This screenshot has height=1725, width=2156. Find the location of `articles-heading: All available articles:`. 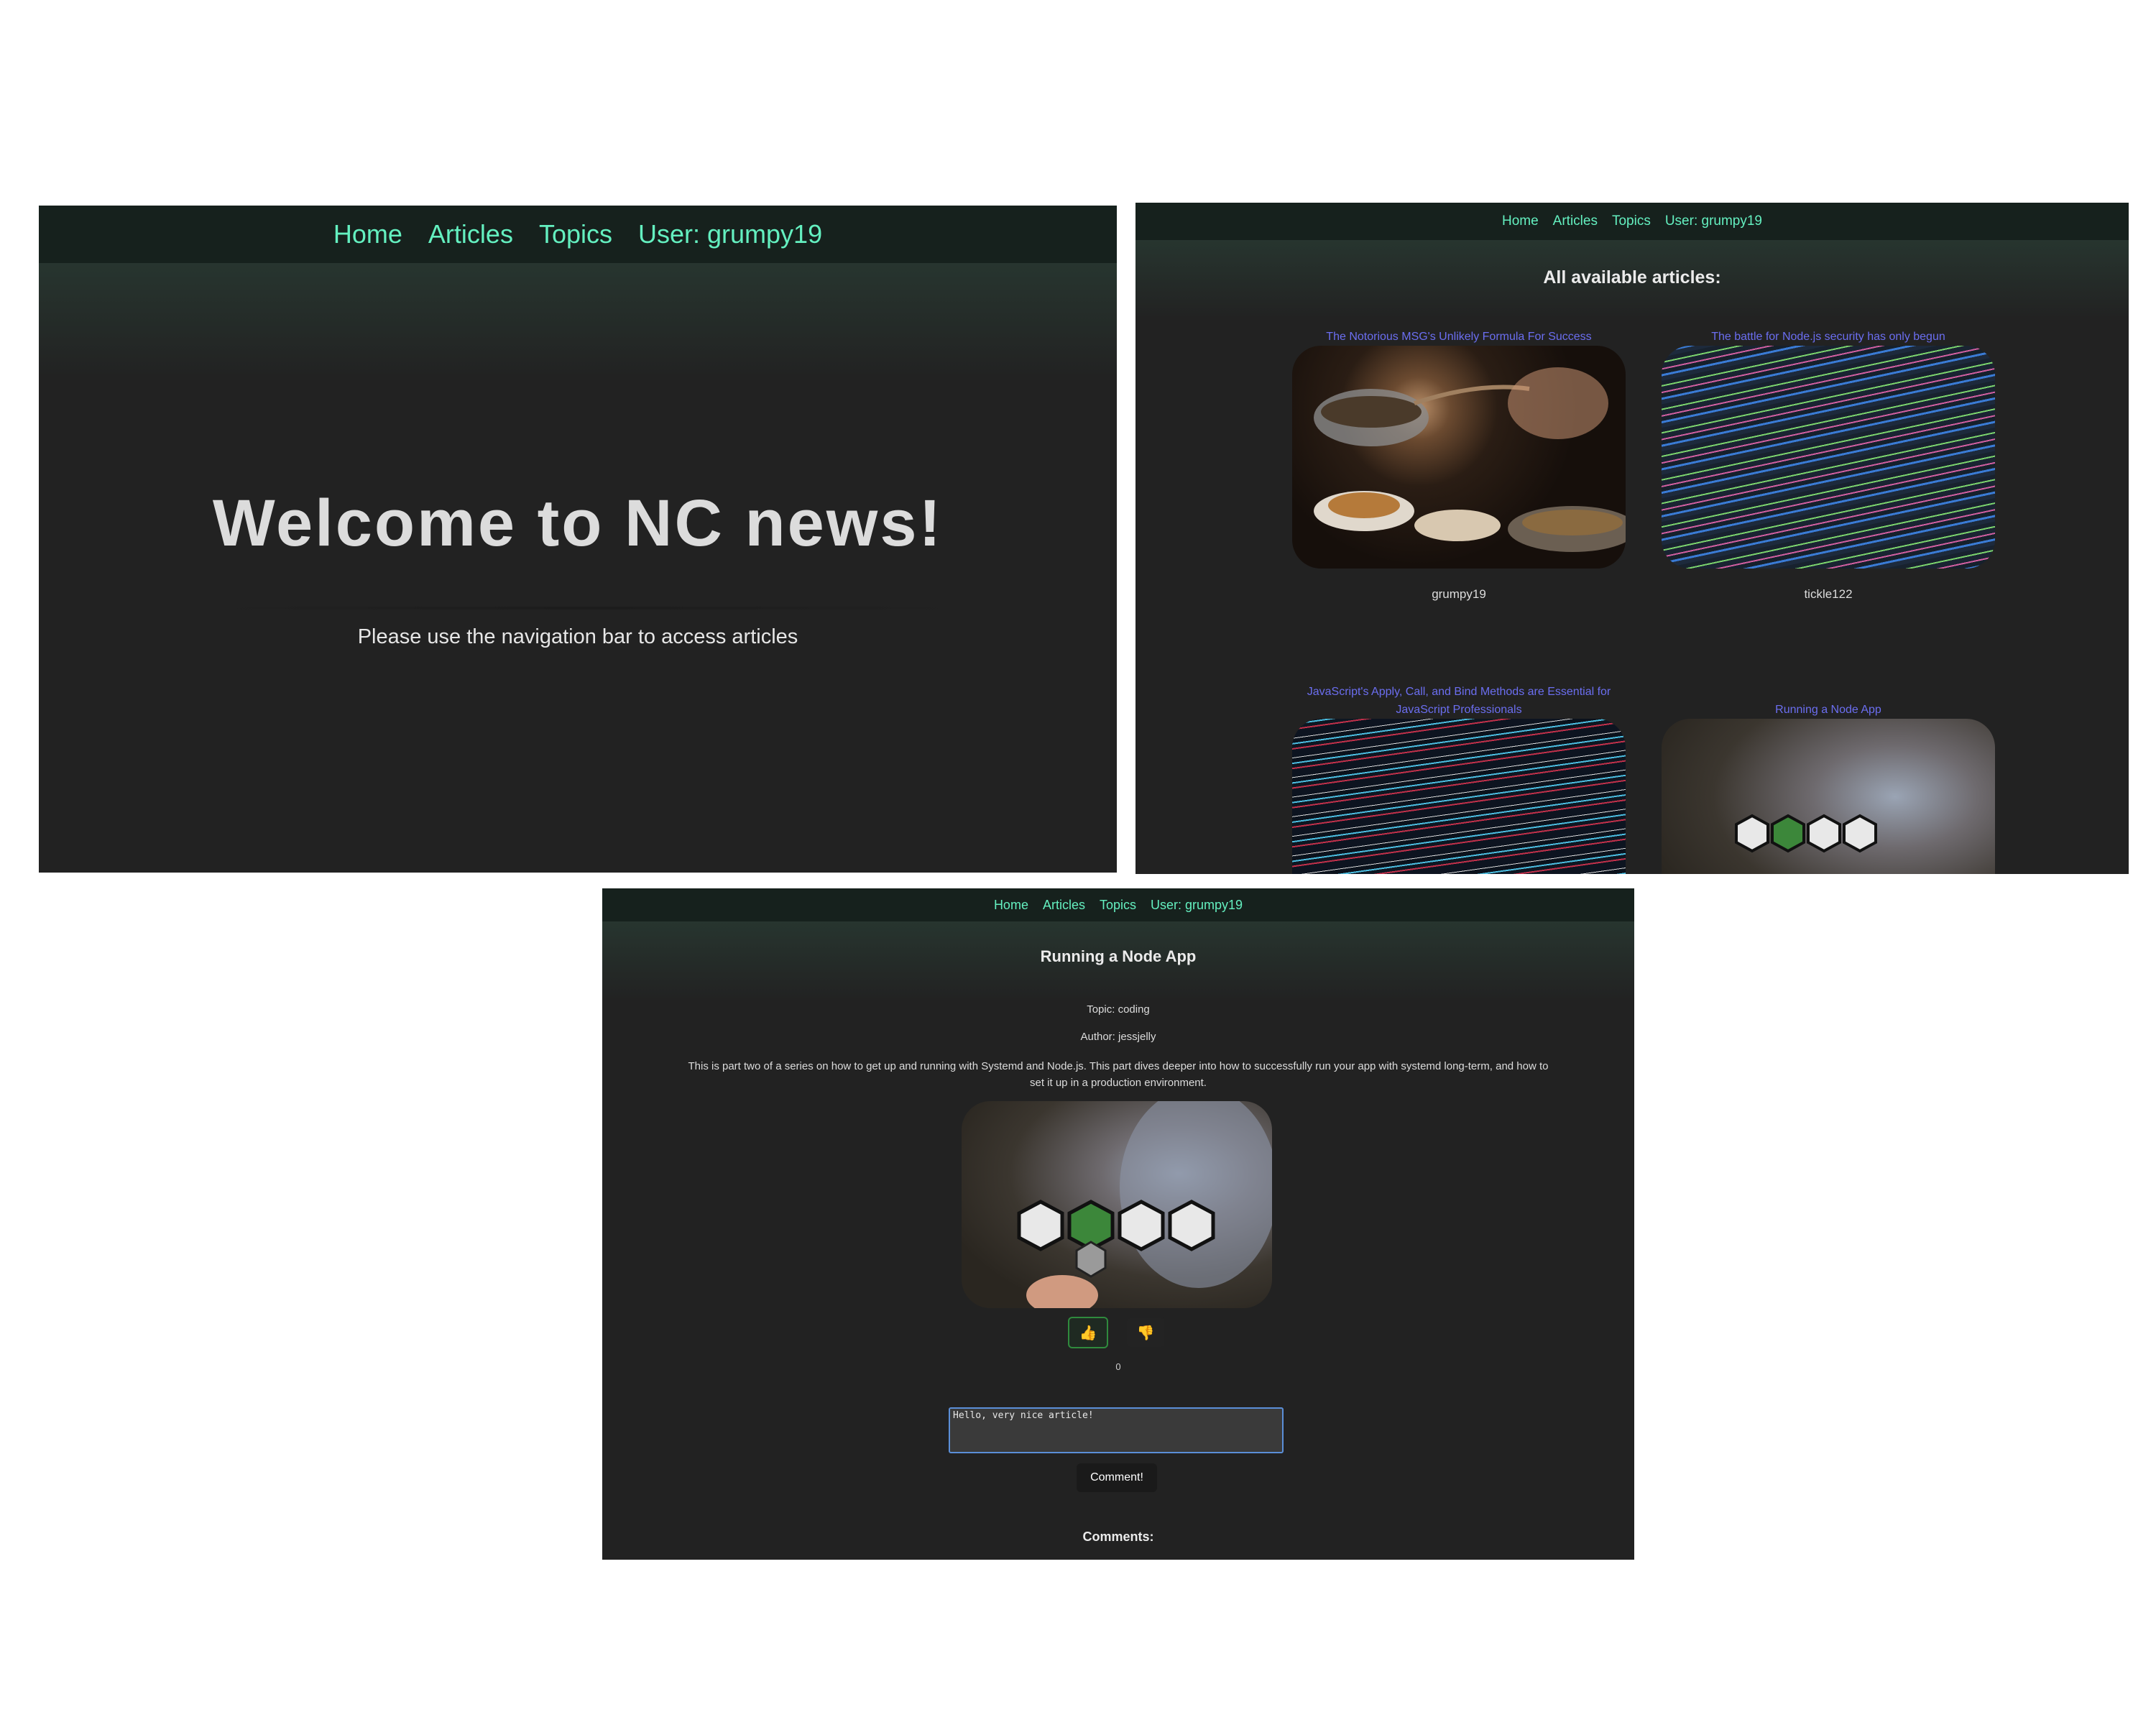

articles-heading: All available articles: is located at coordinates (1632, 277).